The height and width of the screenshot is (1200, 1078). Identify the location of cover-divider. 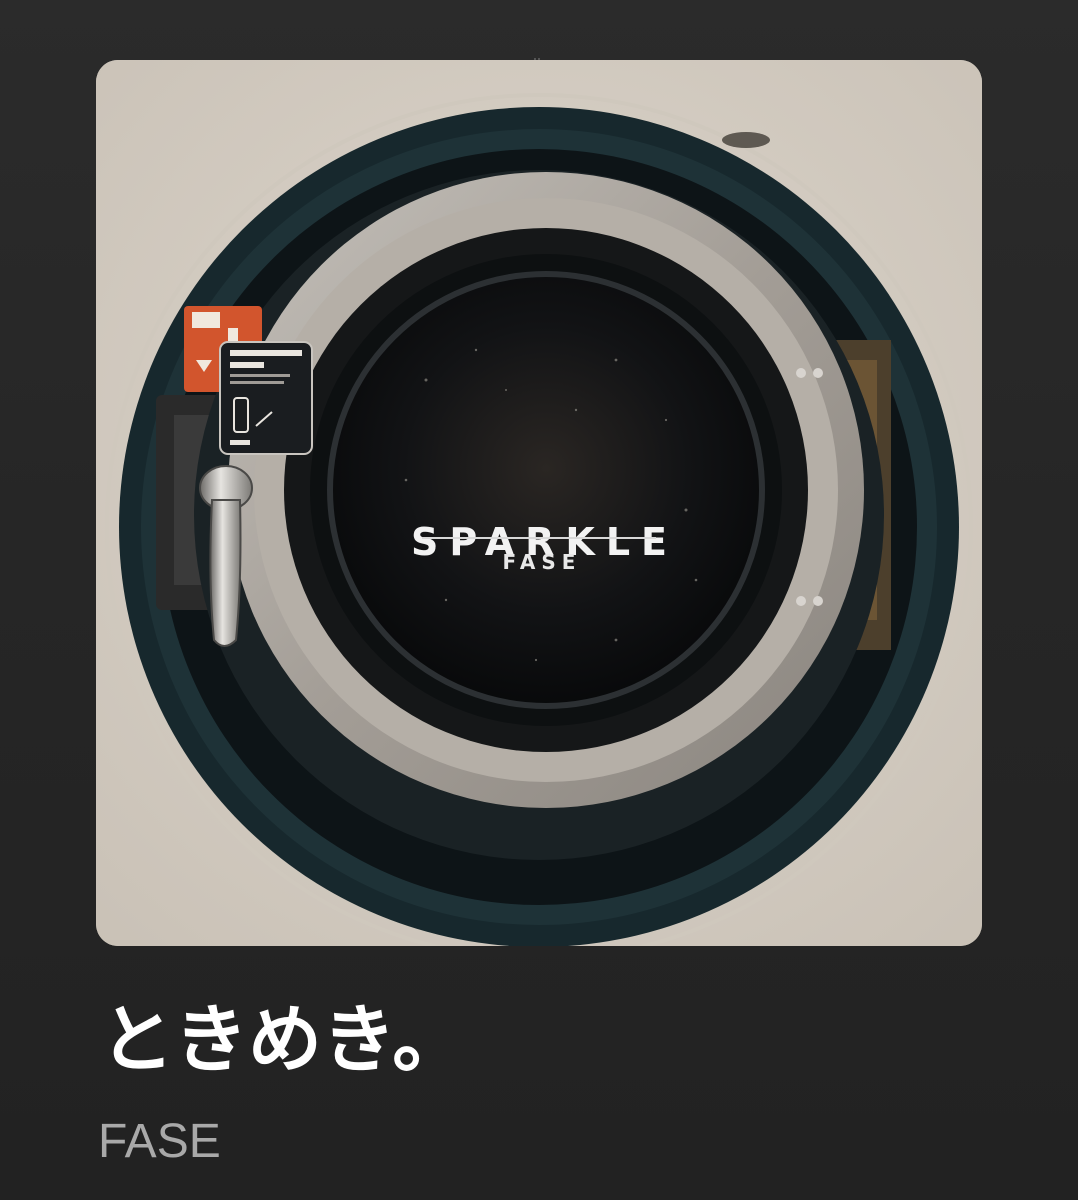
(539, 538).